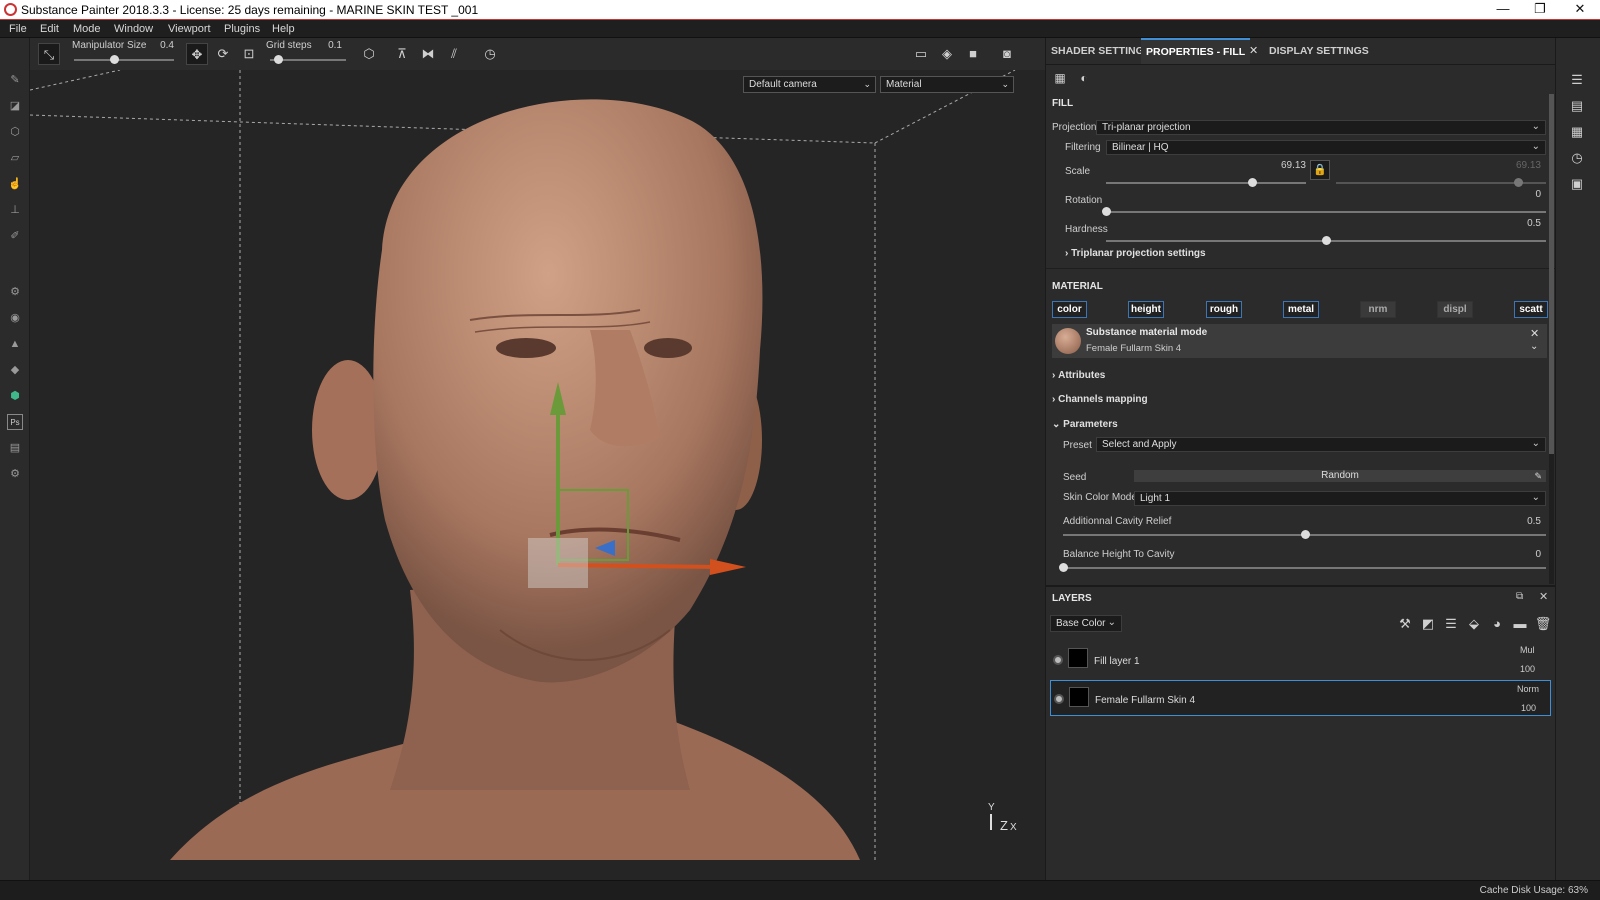 This screenshot has width=1600, height=900. I want to click on float-panel-icon: ⧉, so click(1519, 596).